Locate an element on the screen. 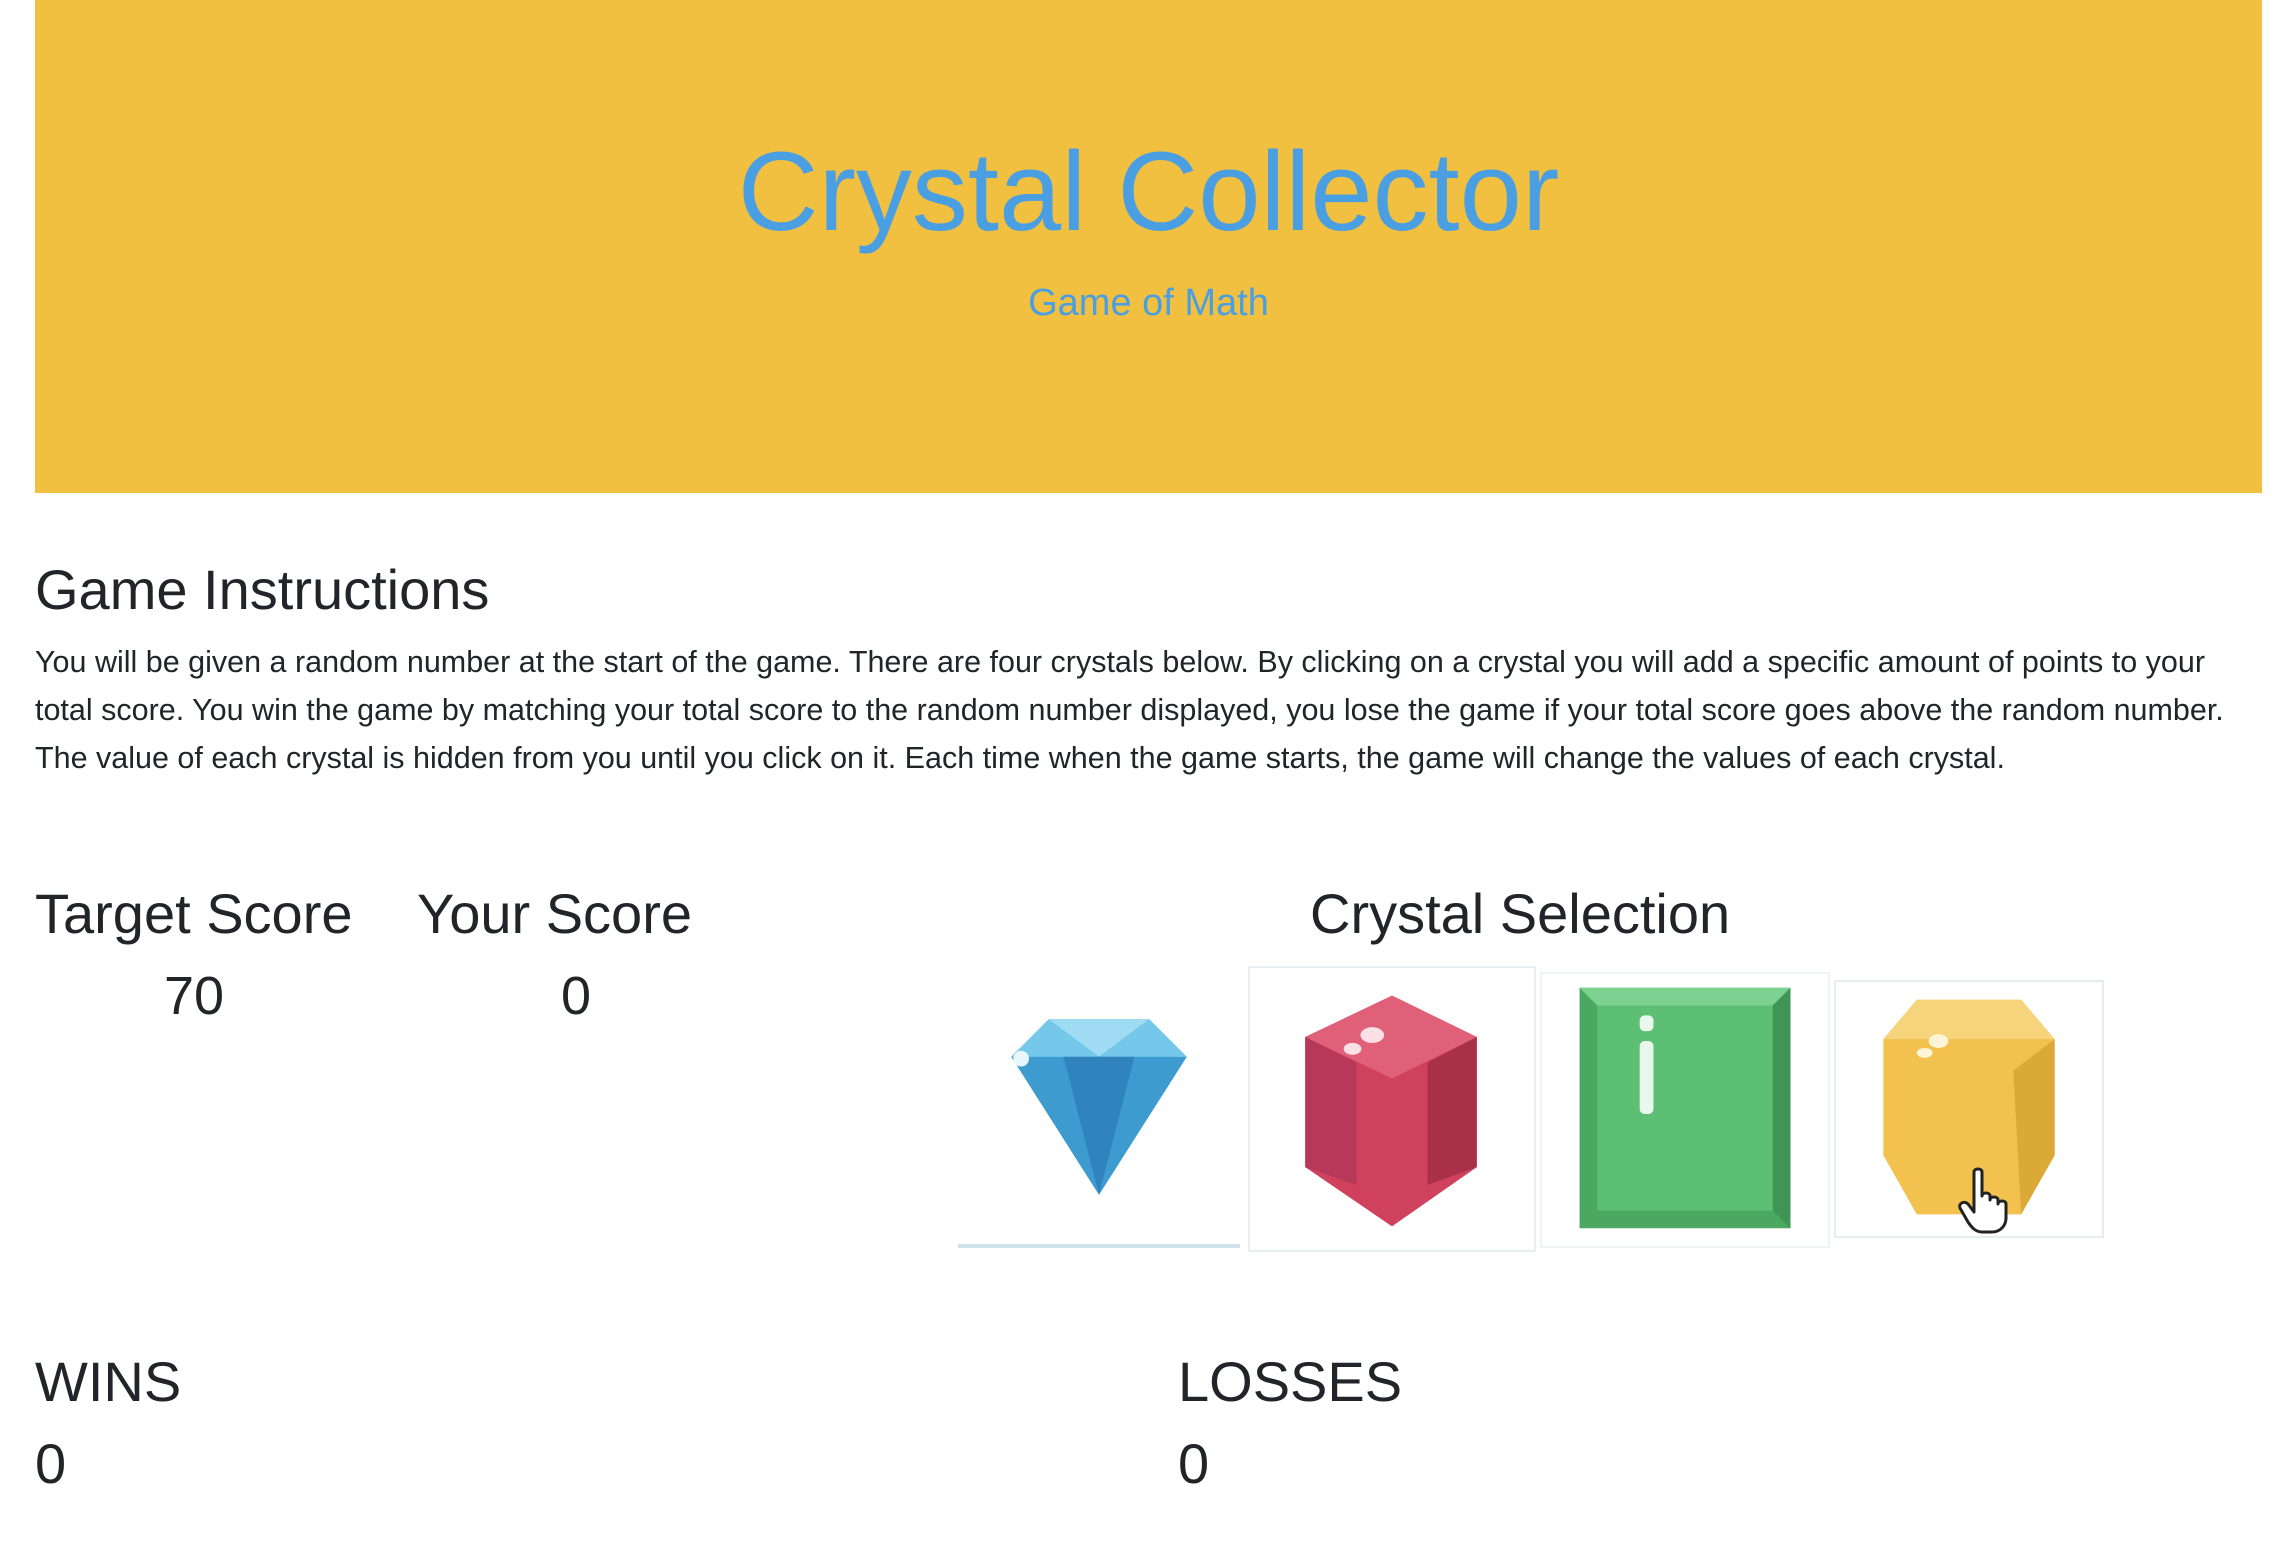 Image resolution: width=2282 pixels, height=1554 pixels. hand-cursor-icon is located at coordinates (1983, 1200).